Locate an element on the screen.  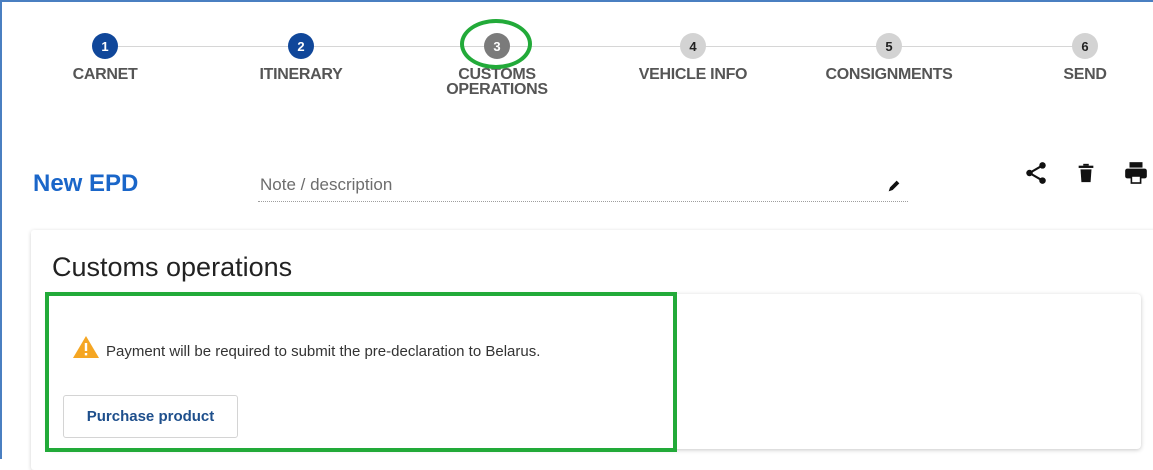
note-field is located at coordinates (583, 187).